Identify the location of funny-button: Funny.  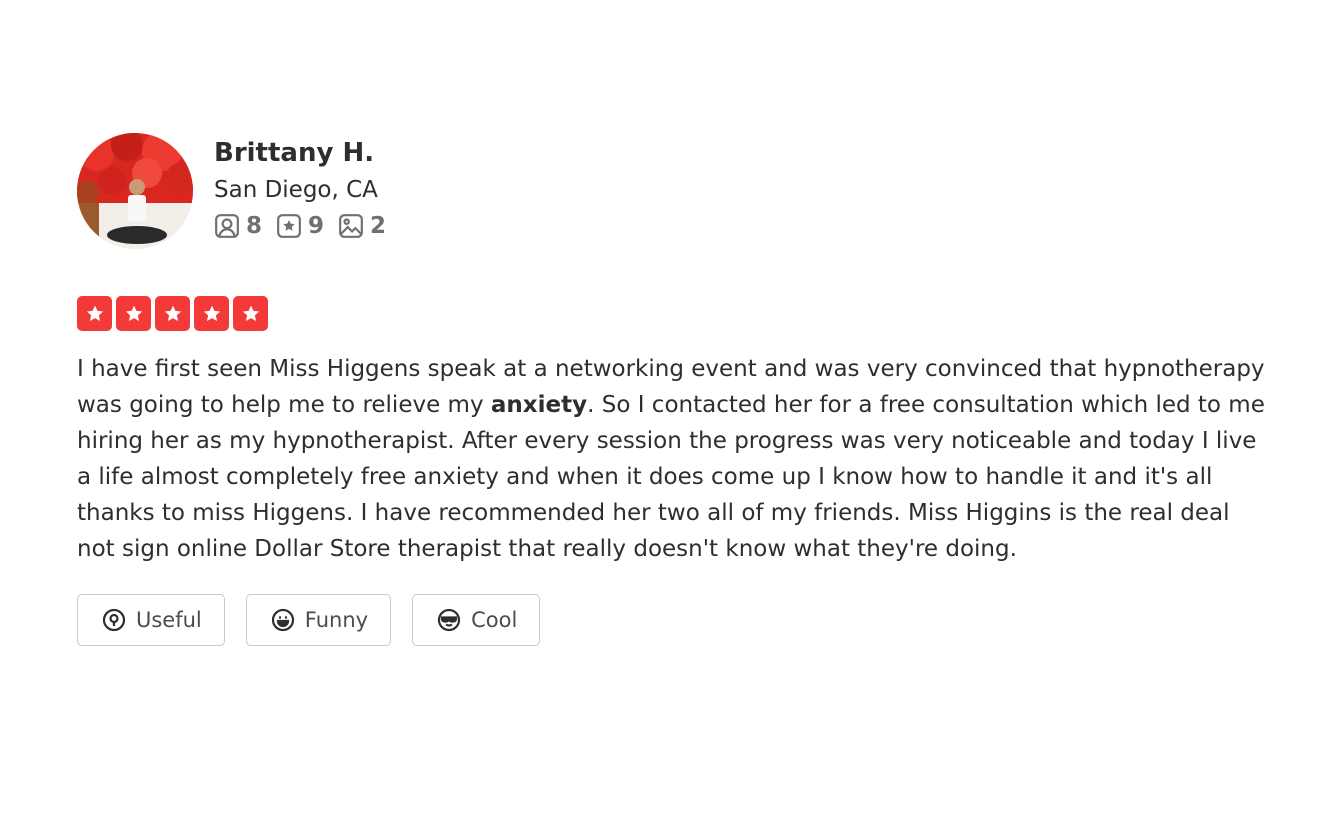
(318, 620).